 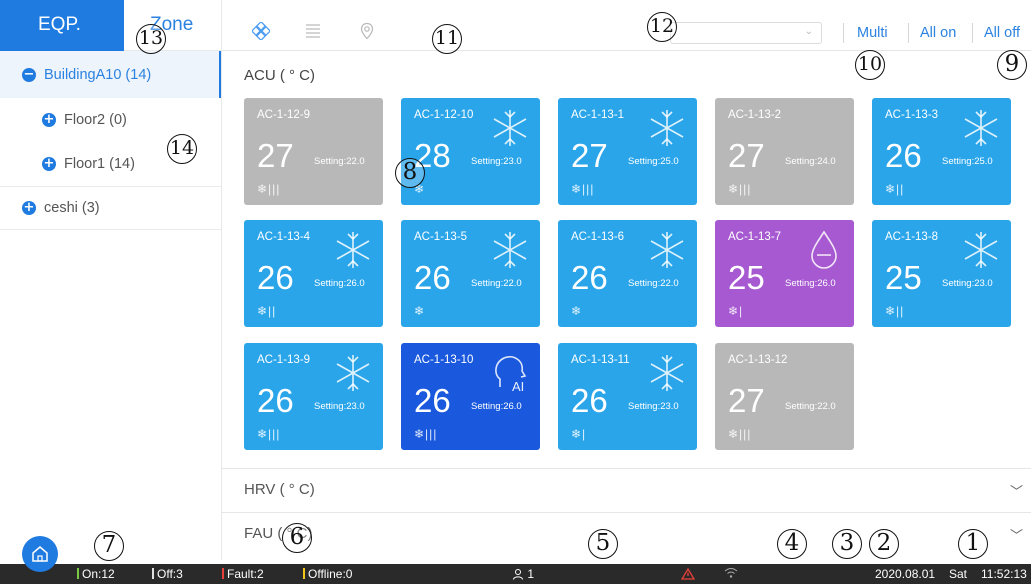 I want to click on fan-speed-indicator: ❄||, so click(x=895, y=189).